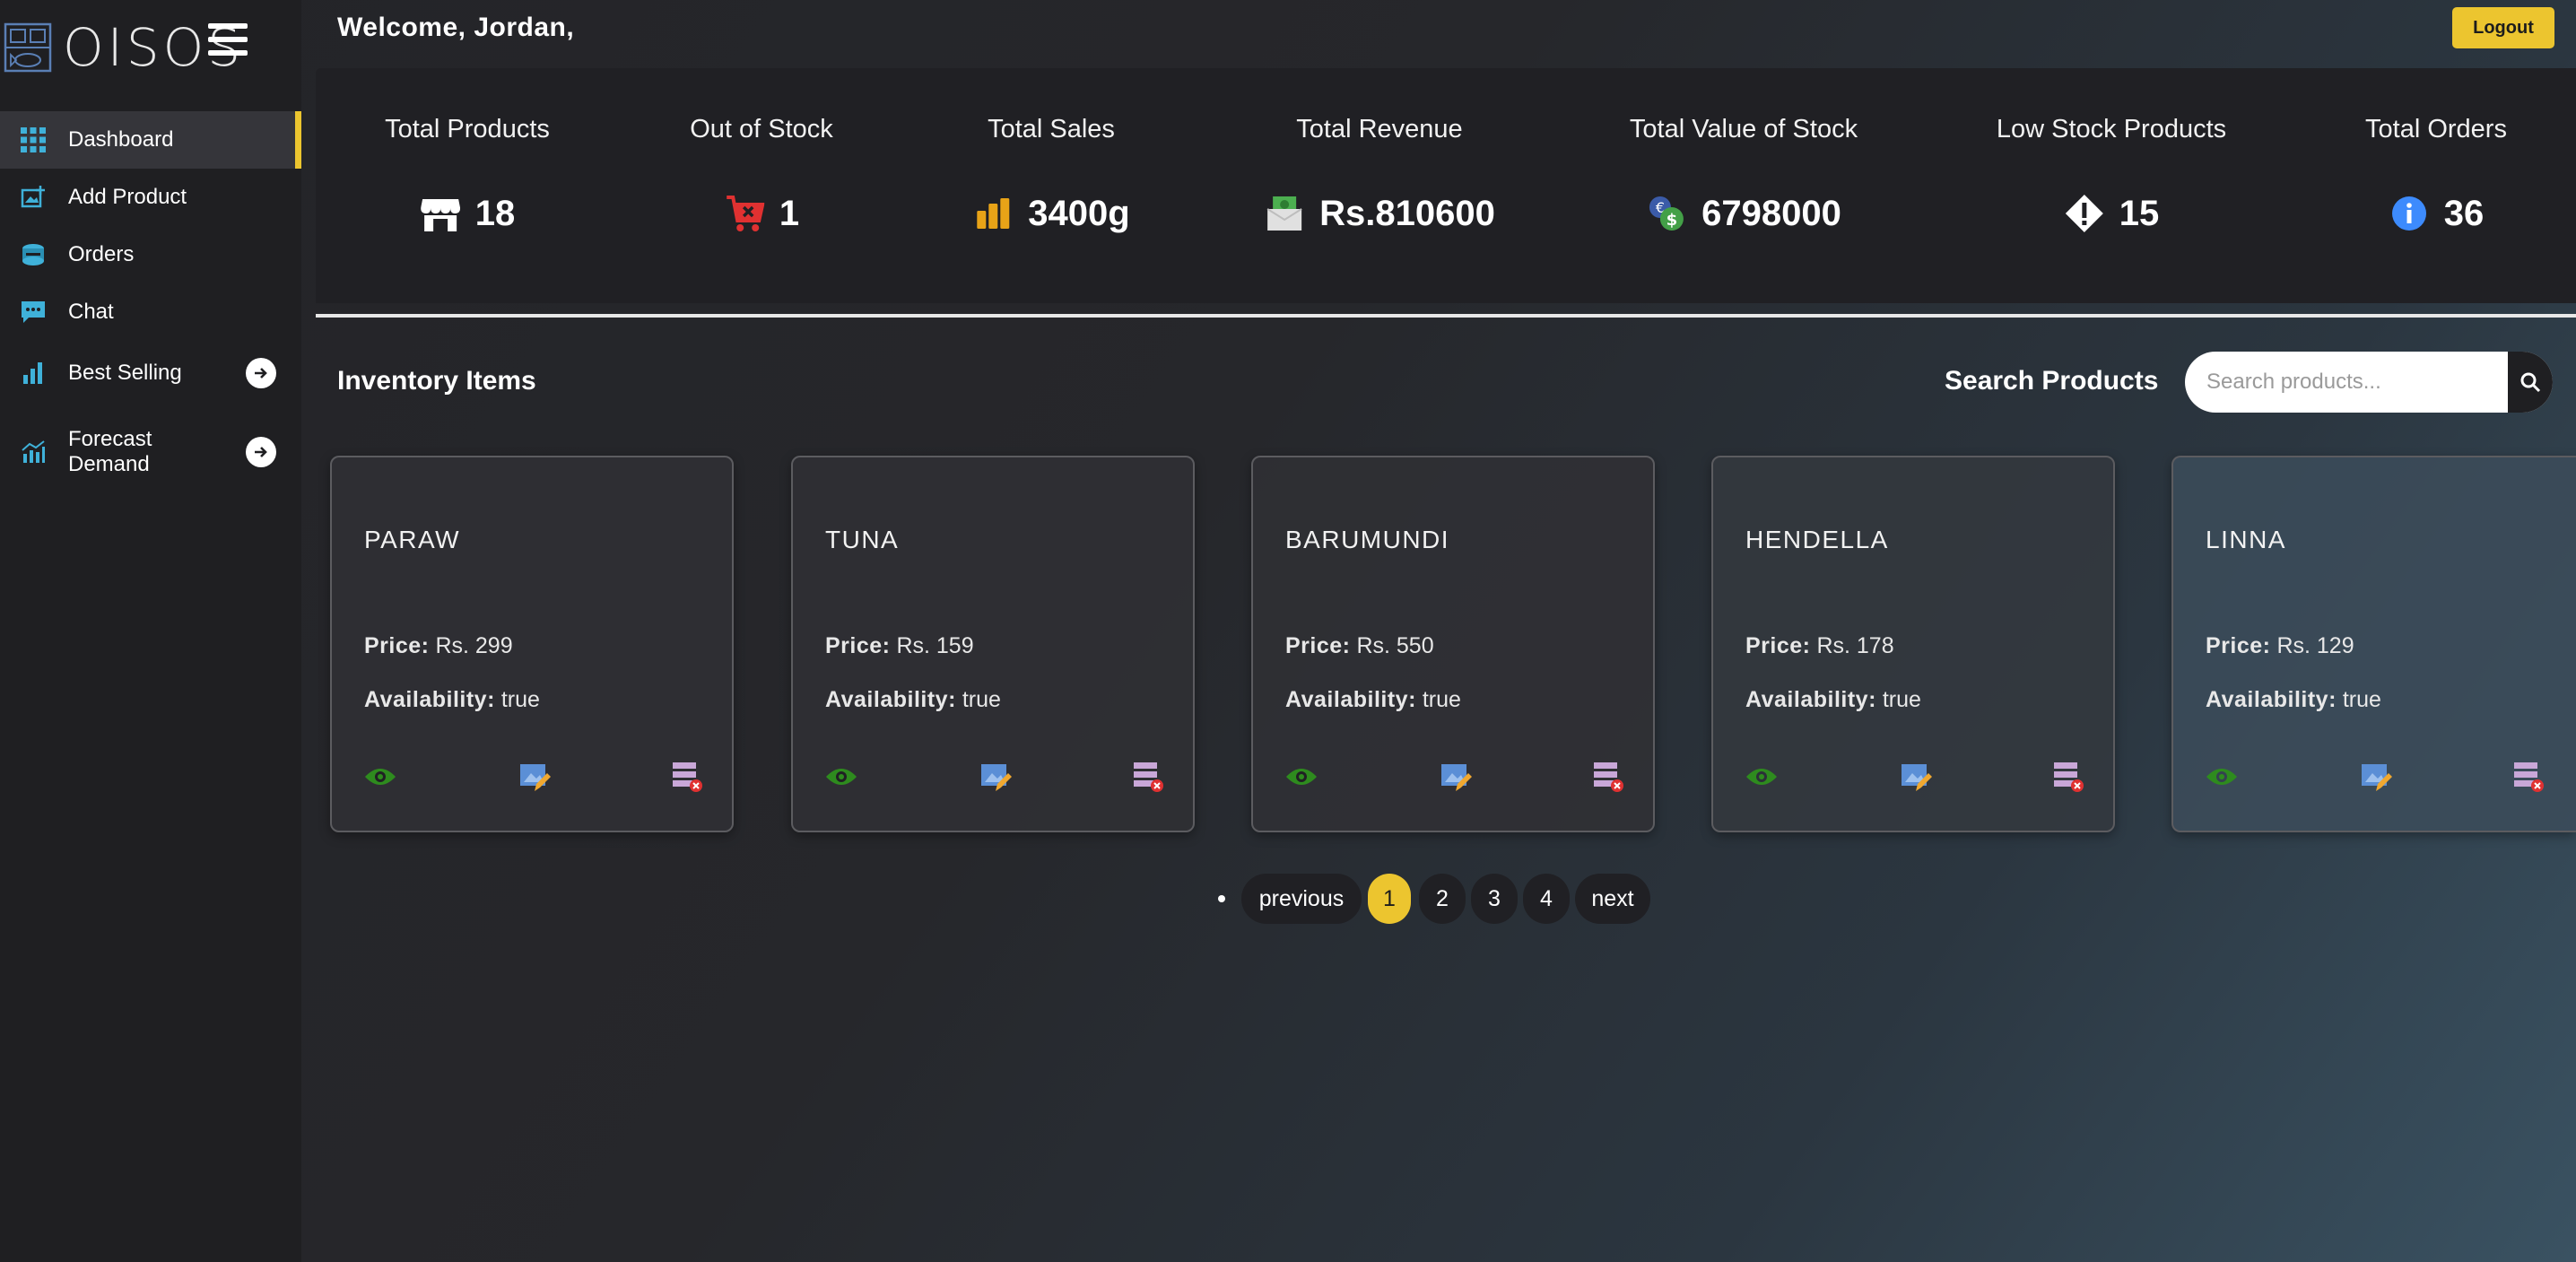 The height and width of the screenshot is (1262, 2576). I want to click on product-name: TUNA, so click(862, 539).